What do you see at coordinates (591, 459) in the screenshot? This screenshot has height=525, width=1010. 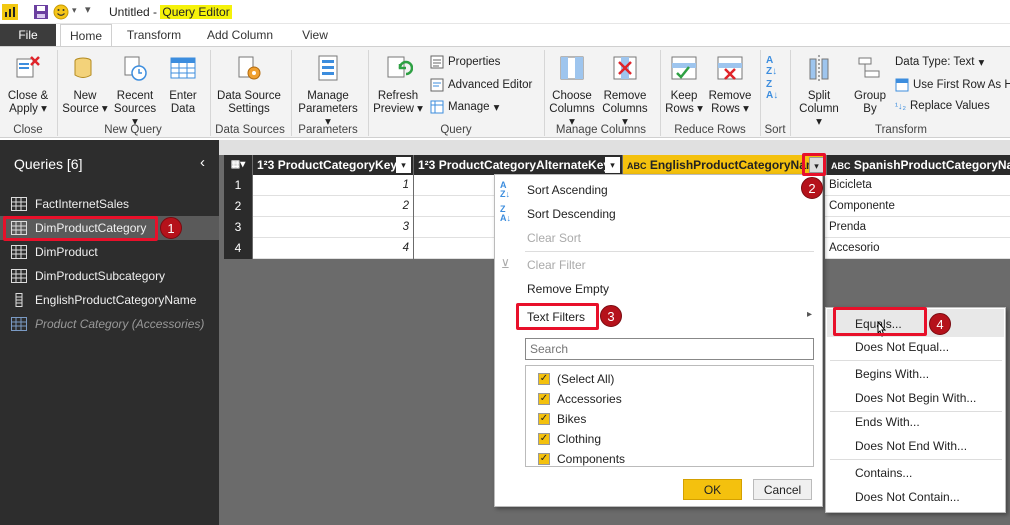 I see `value-list-item: Components` at bounding box center [591, 459].